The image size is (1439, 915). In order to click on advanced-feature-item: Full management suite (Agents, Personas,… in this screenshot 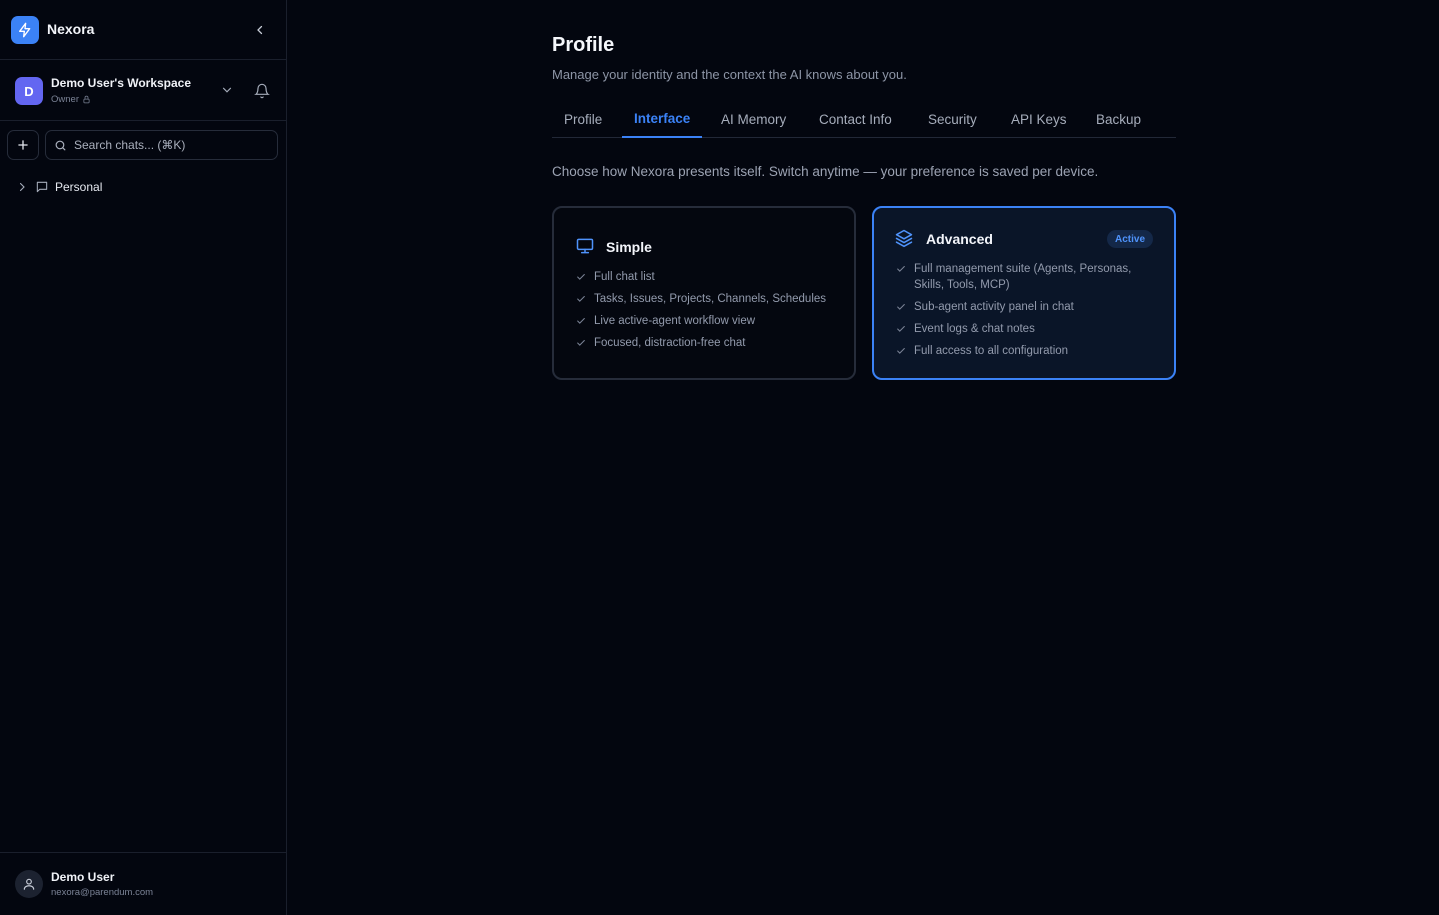, I will do `click(1027, 277)`.